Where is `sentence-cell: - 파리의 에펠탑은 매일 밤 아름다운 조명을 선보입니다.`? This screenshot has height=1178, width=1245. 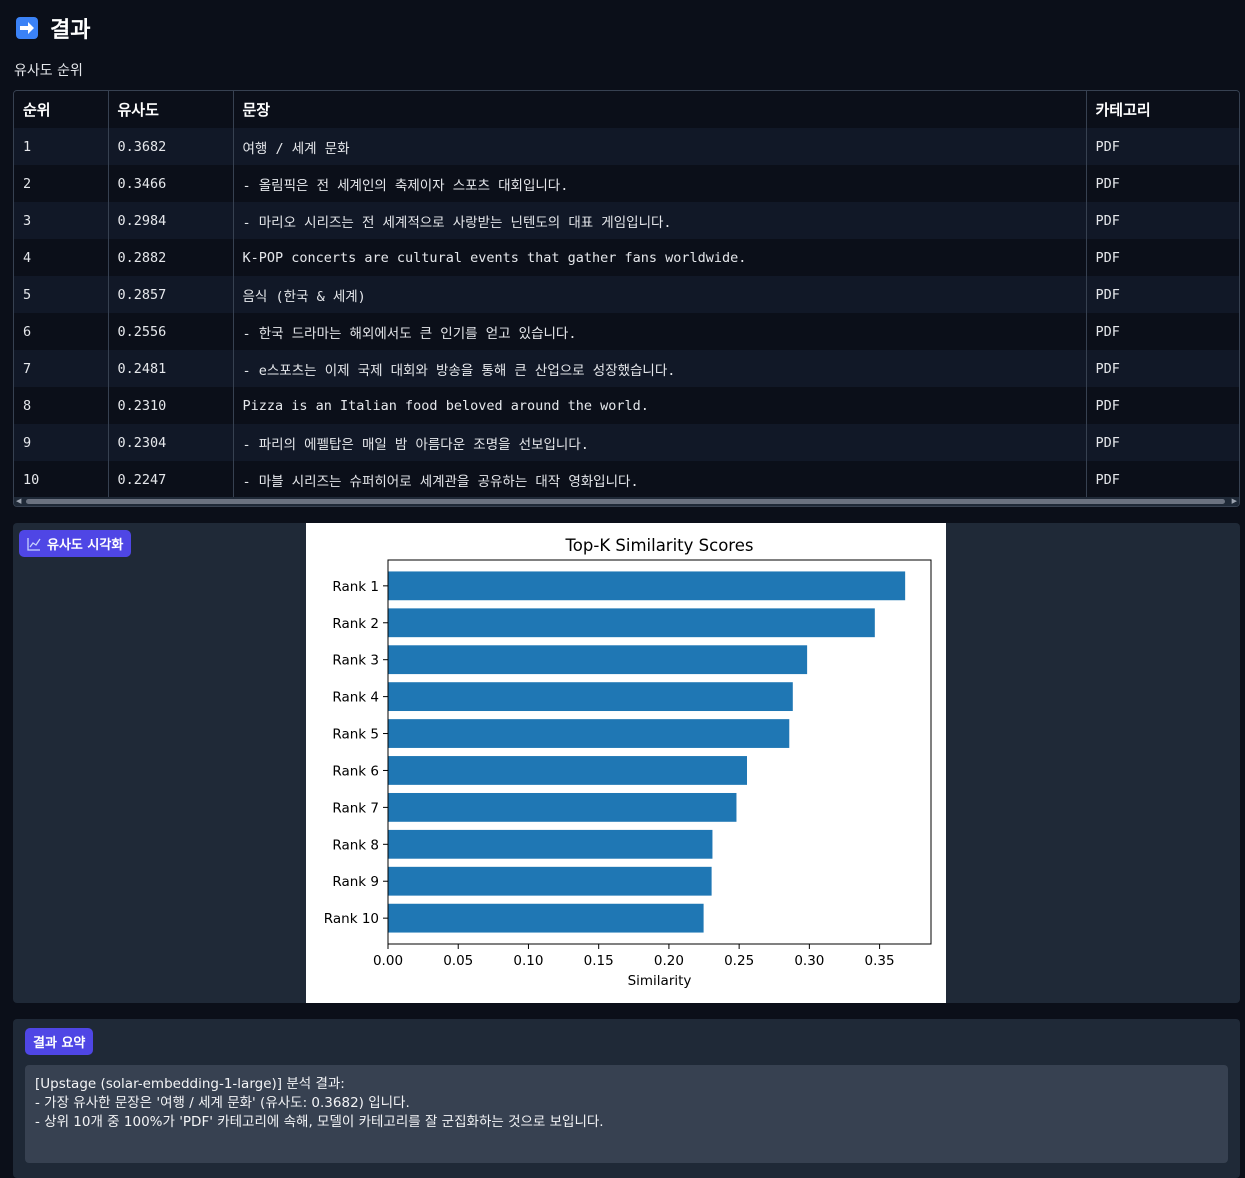
sentence-cell: - 파리의 에펠탑은 매일 밤 아름다운 조명을 선보입니다. is located at coordinates (660, 442).